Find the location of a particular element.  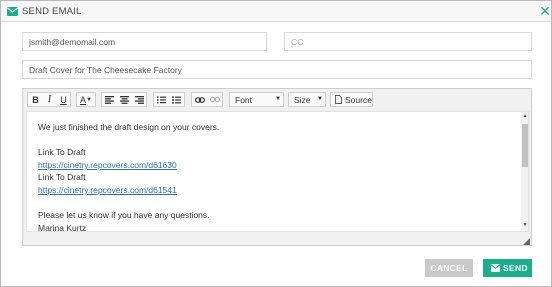

scroll-down-icon: ▼ is located at coordinates (524, 226).